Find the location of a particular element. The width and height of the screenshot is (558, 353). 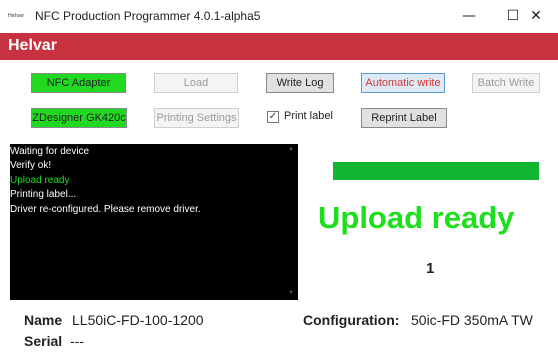

name-label: Name is located at coordinates (43, 320).